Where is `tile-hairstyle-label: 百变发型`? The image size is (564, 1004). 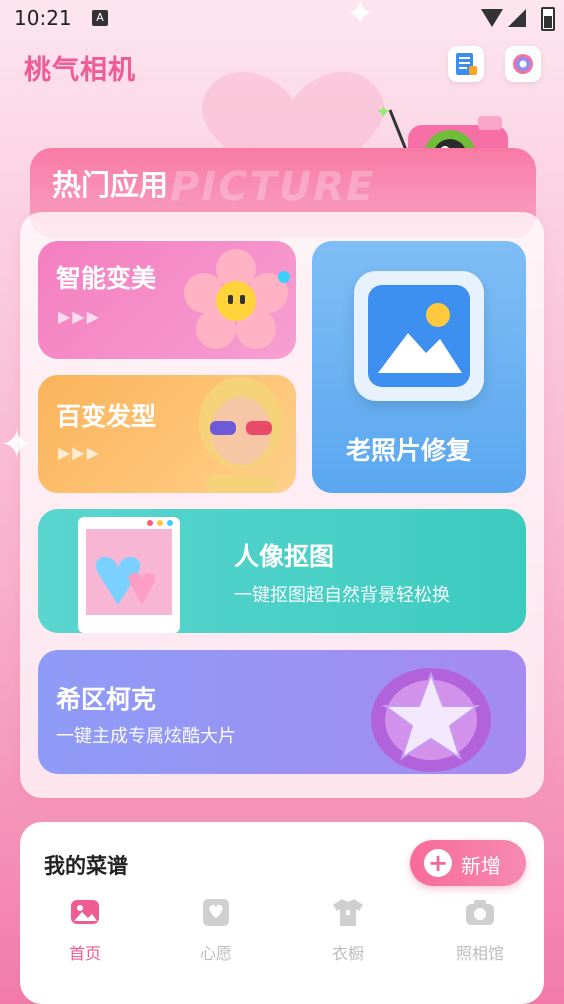
tile-hairstyle-label: 百变发型 is located at coordinates (106, 416).